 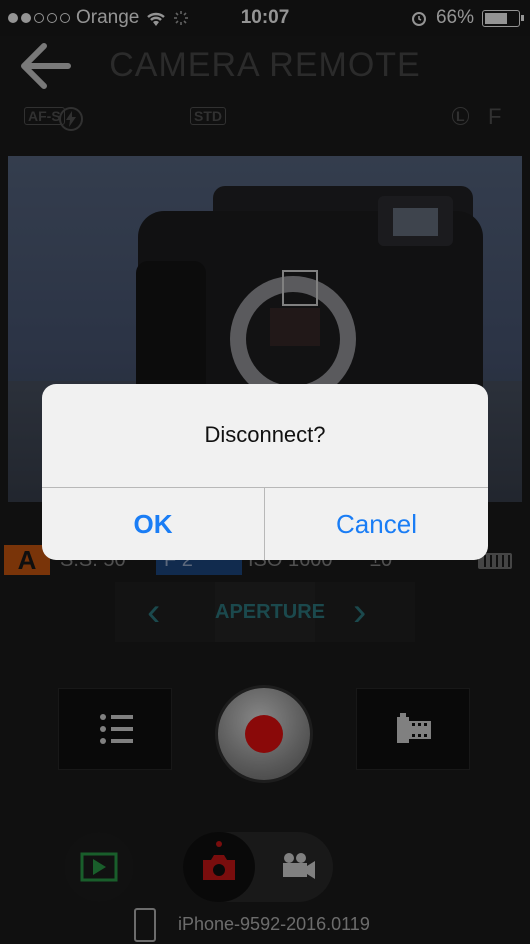 I want to click on cancel-button: Cancel, so click(x=376, y=524).